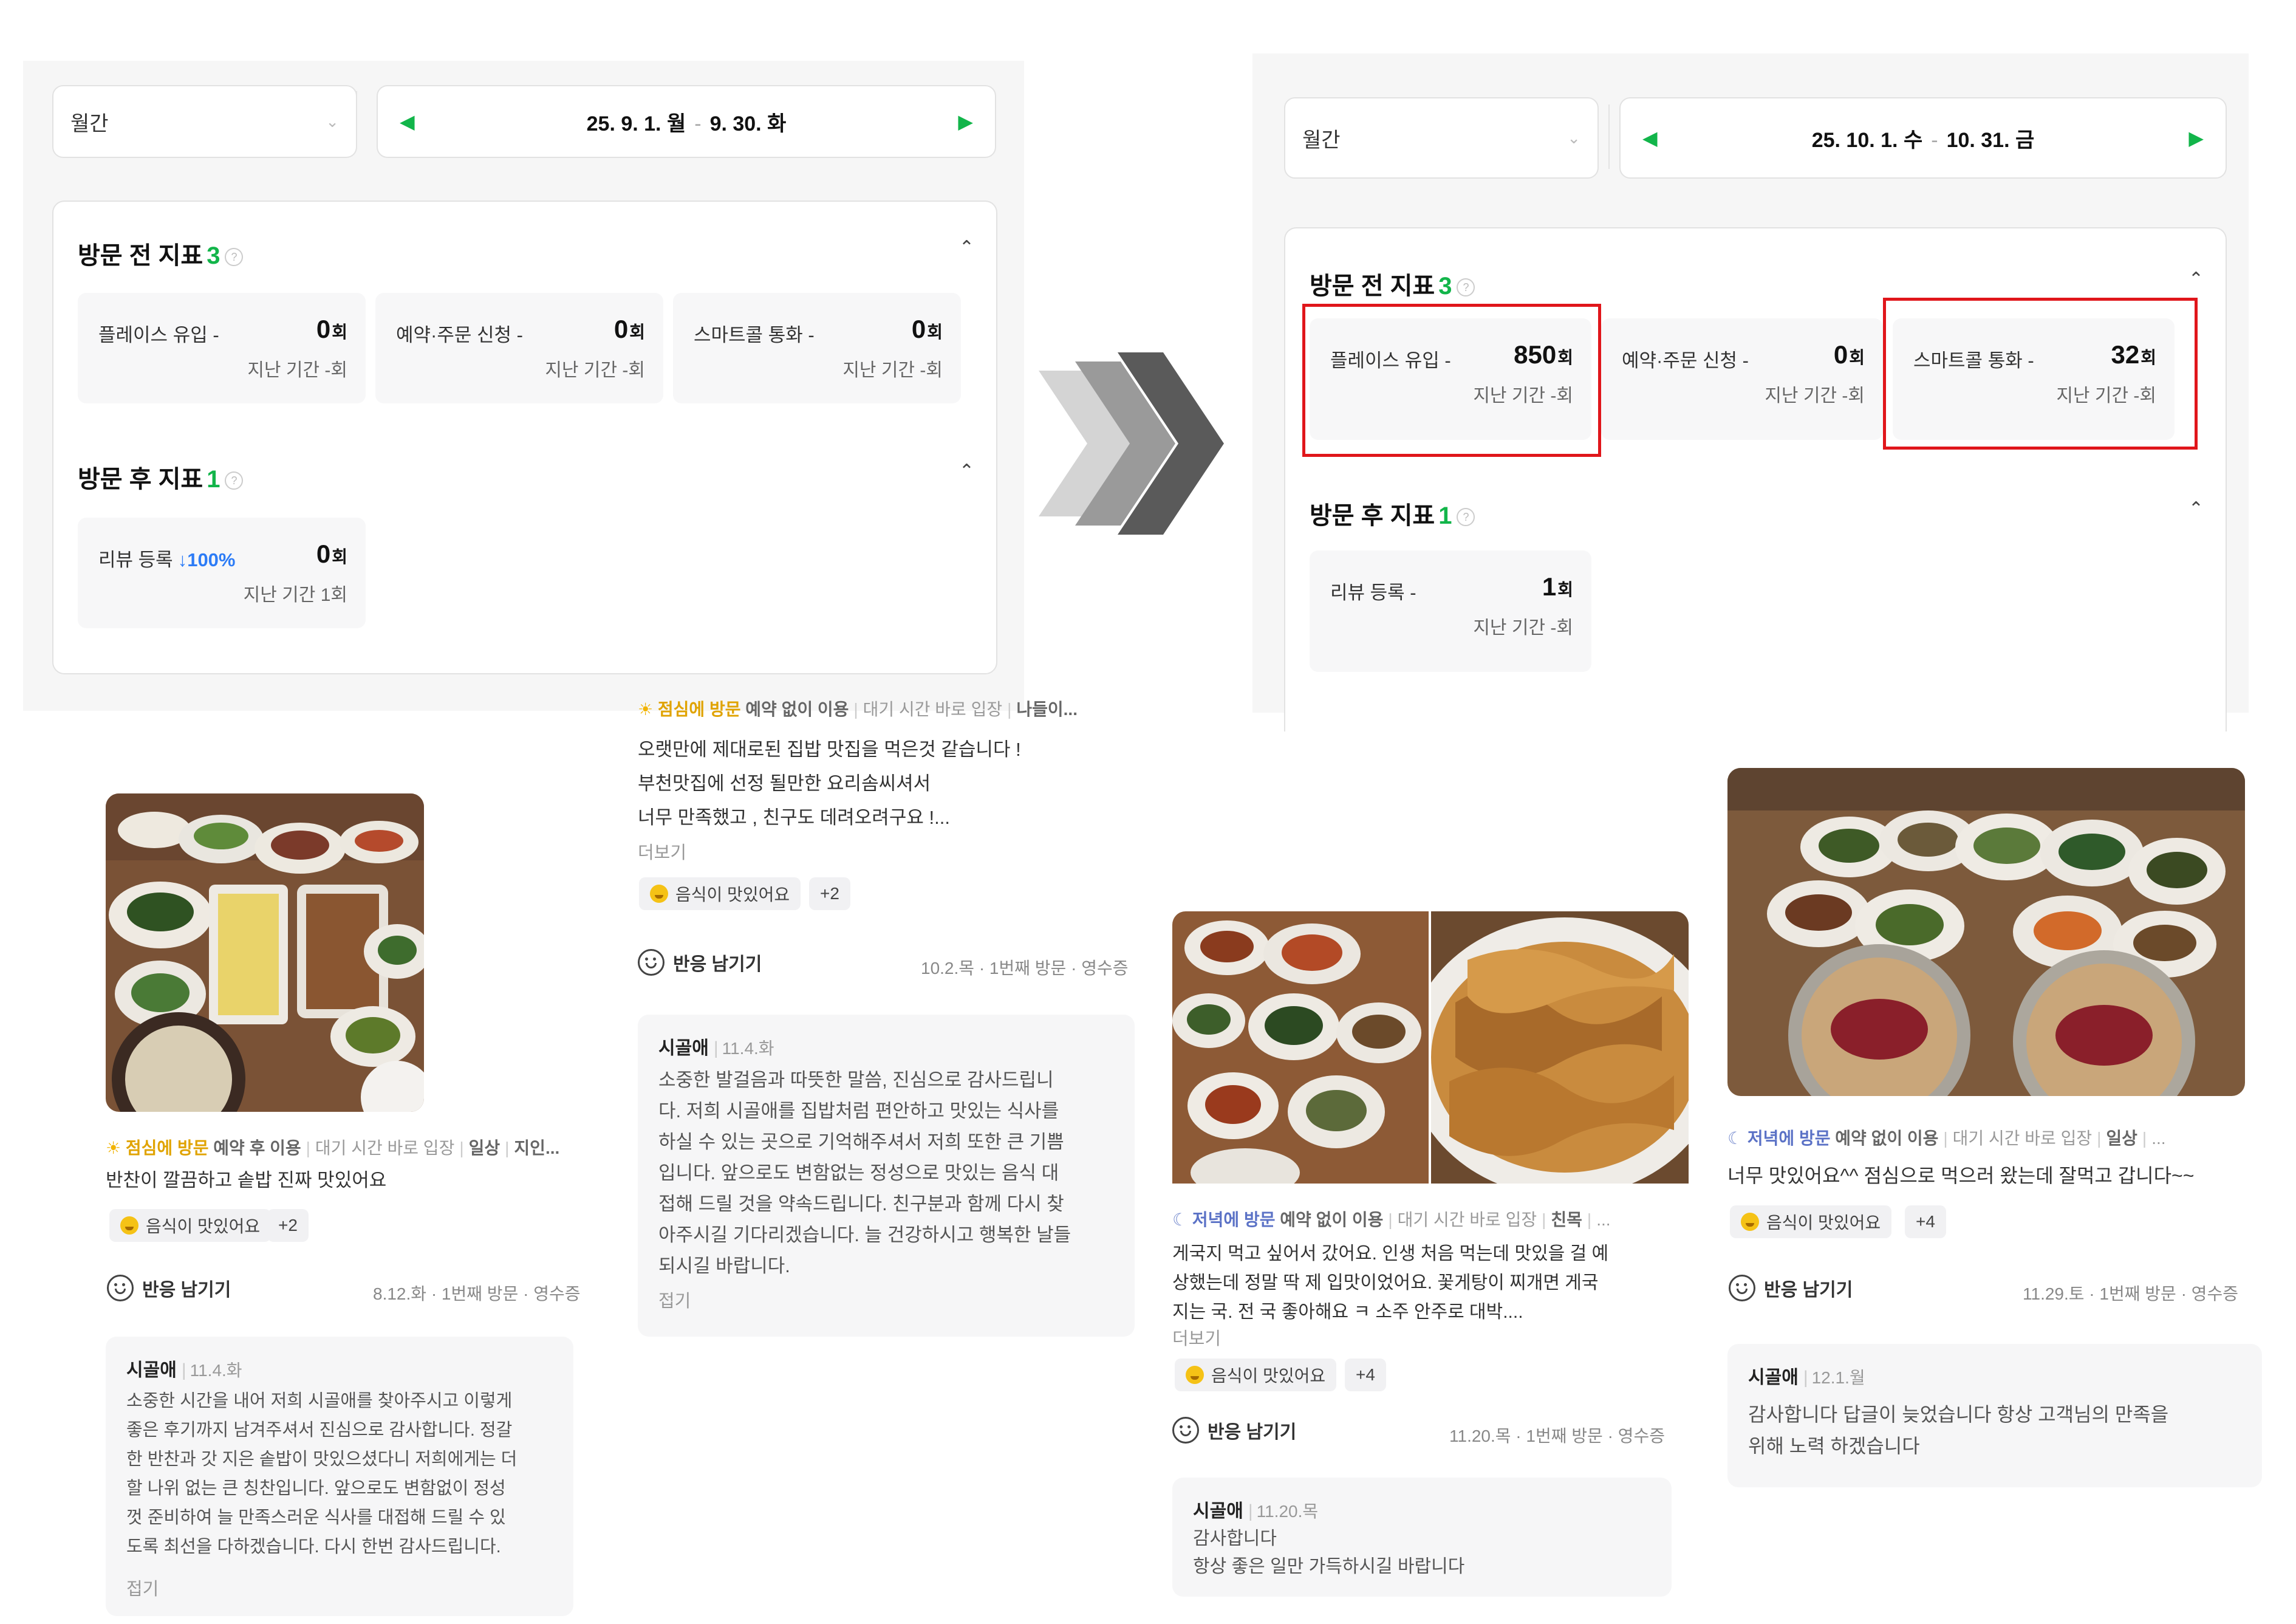 Image resolution: width=2296 pixels, height=1624 pixels. Describe the element at coordinates (1450, 611) in the screenshot. I see `metric-tile-review: 리뷰 등록 - 1회 지난 기간 -회` at that location.